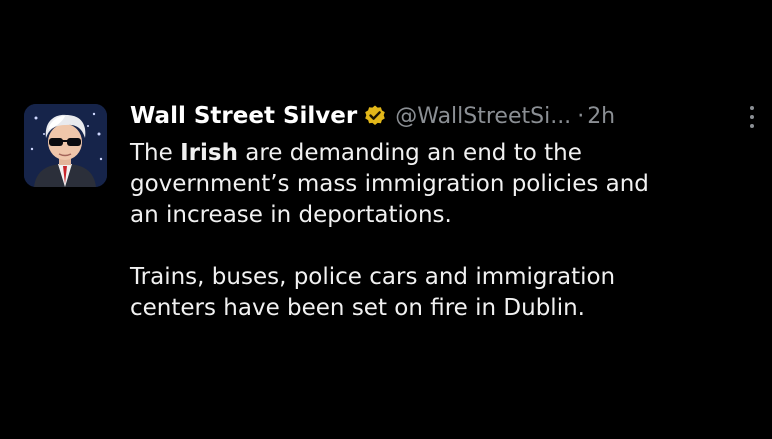 This screenshot has height=439, width=772. Describe the element at coordinates (409, 153) in the screenshot. I see `tweet-text-segment: are demanding an end to the` at that location.